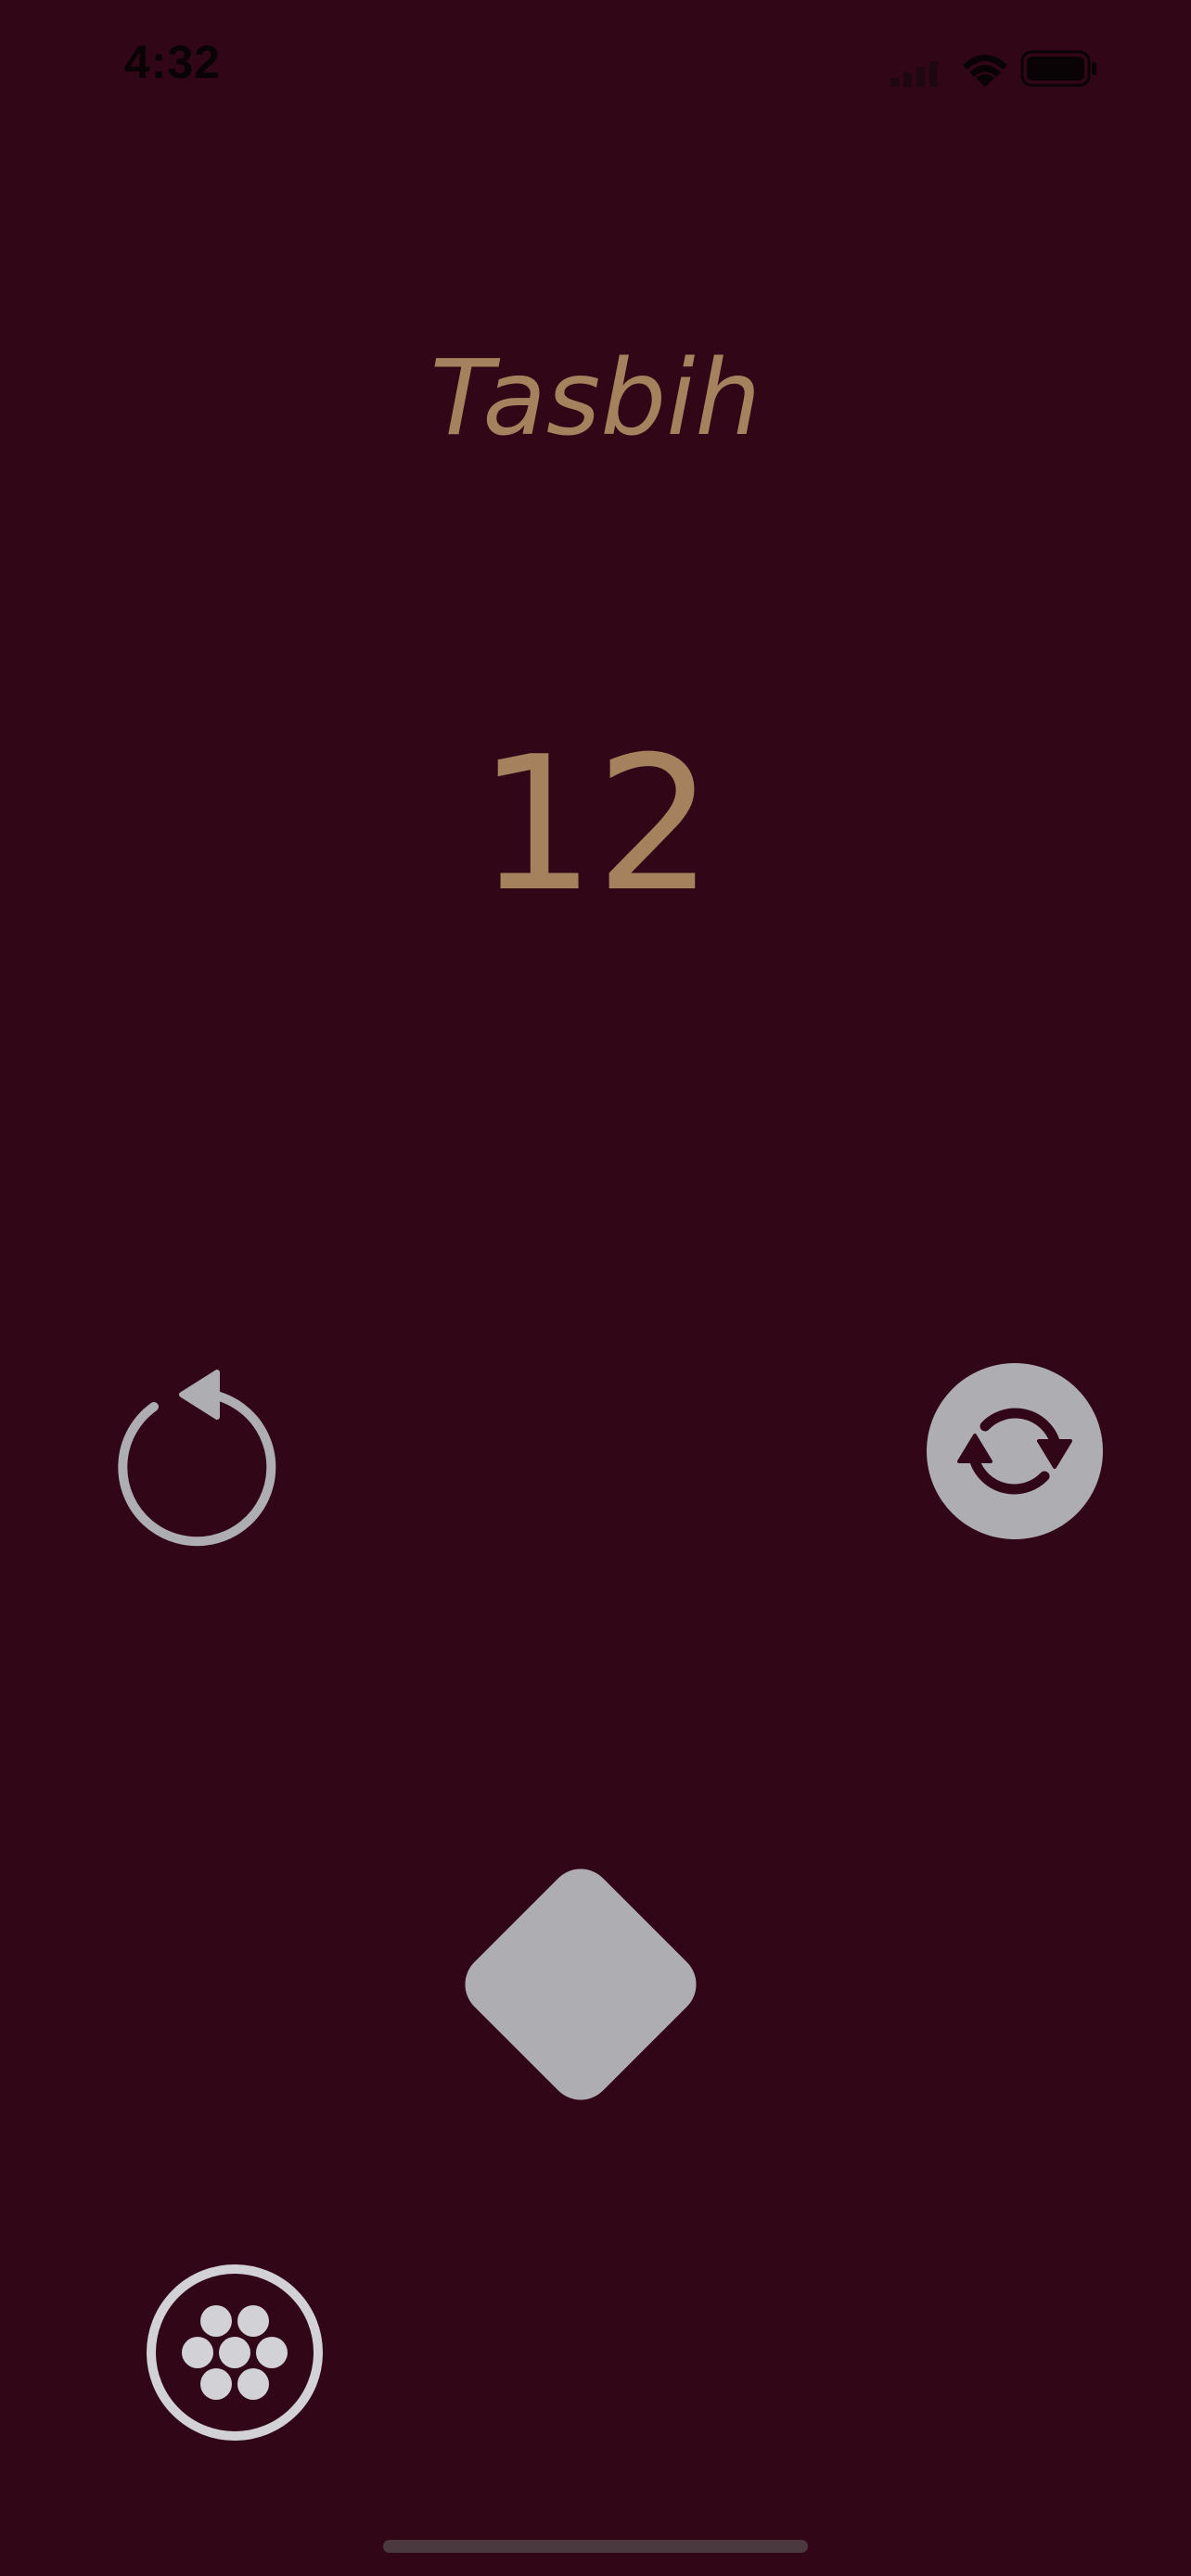  Describe the element at coordinates (985, 71) in the screenshot. I see `wifi-icon` at that location.